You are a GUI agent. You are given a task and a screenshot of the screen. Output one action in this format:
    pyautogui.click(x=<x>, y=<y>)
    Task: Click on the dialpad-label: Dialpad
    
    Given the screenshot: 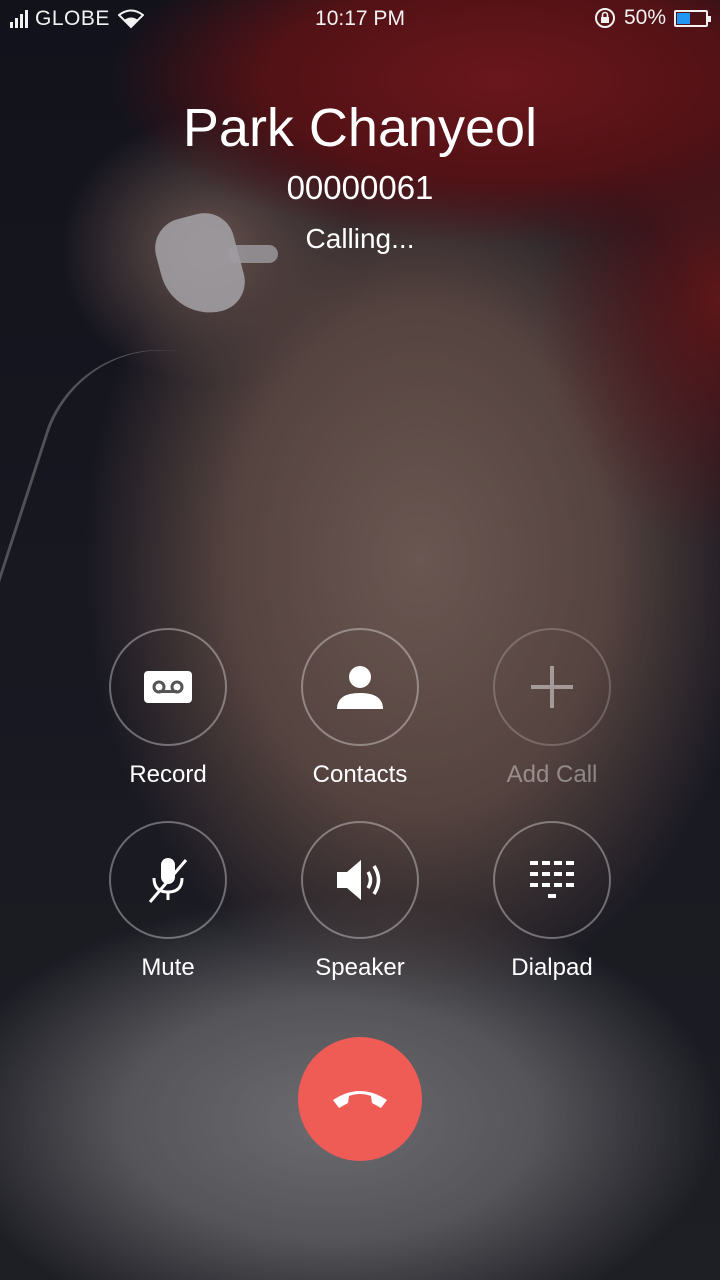 What is the action you would take?
    pyautogui.click(x=552, y=967)
    